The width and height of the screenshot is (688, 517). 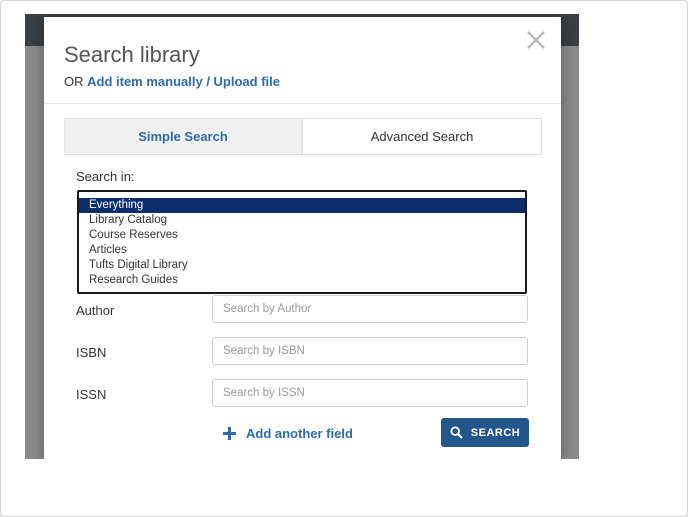 I want to click on search-button-label: SEARCH, so click(x=495, y=432).